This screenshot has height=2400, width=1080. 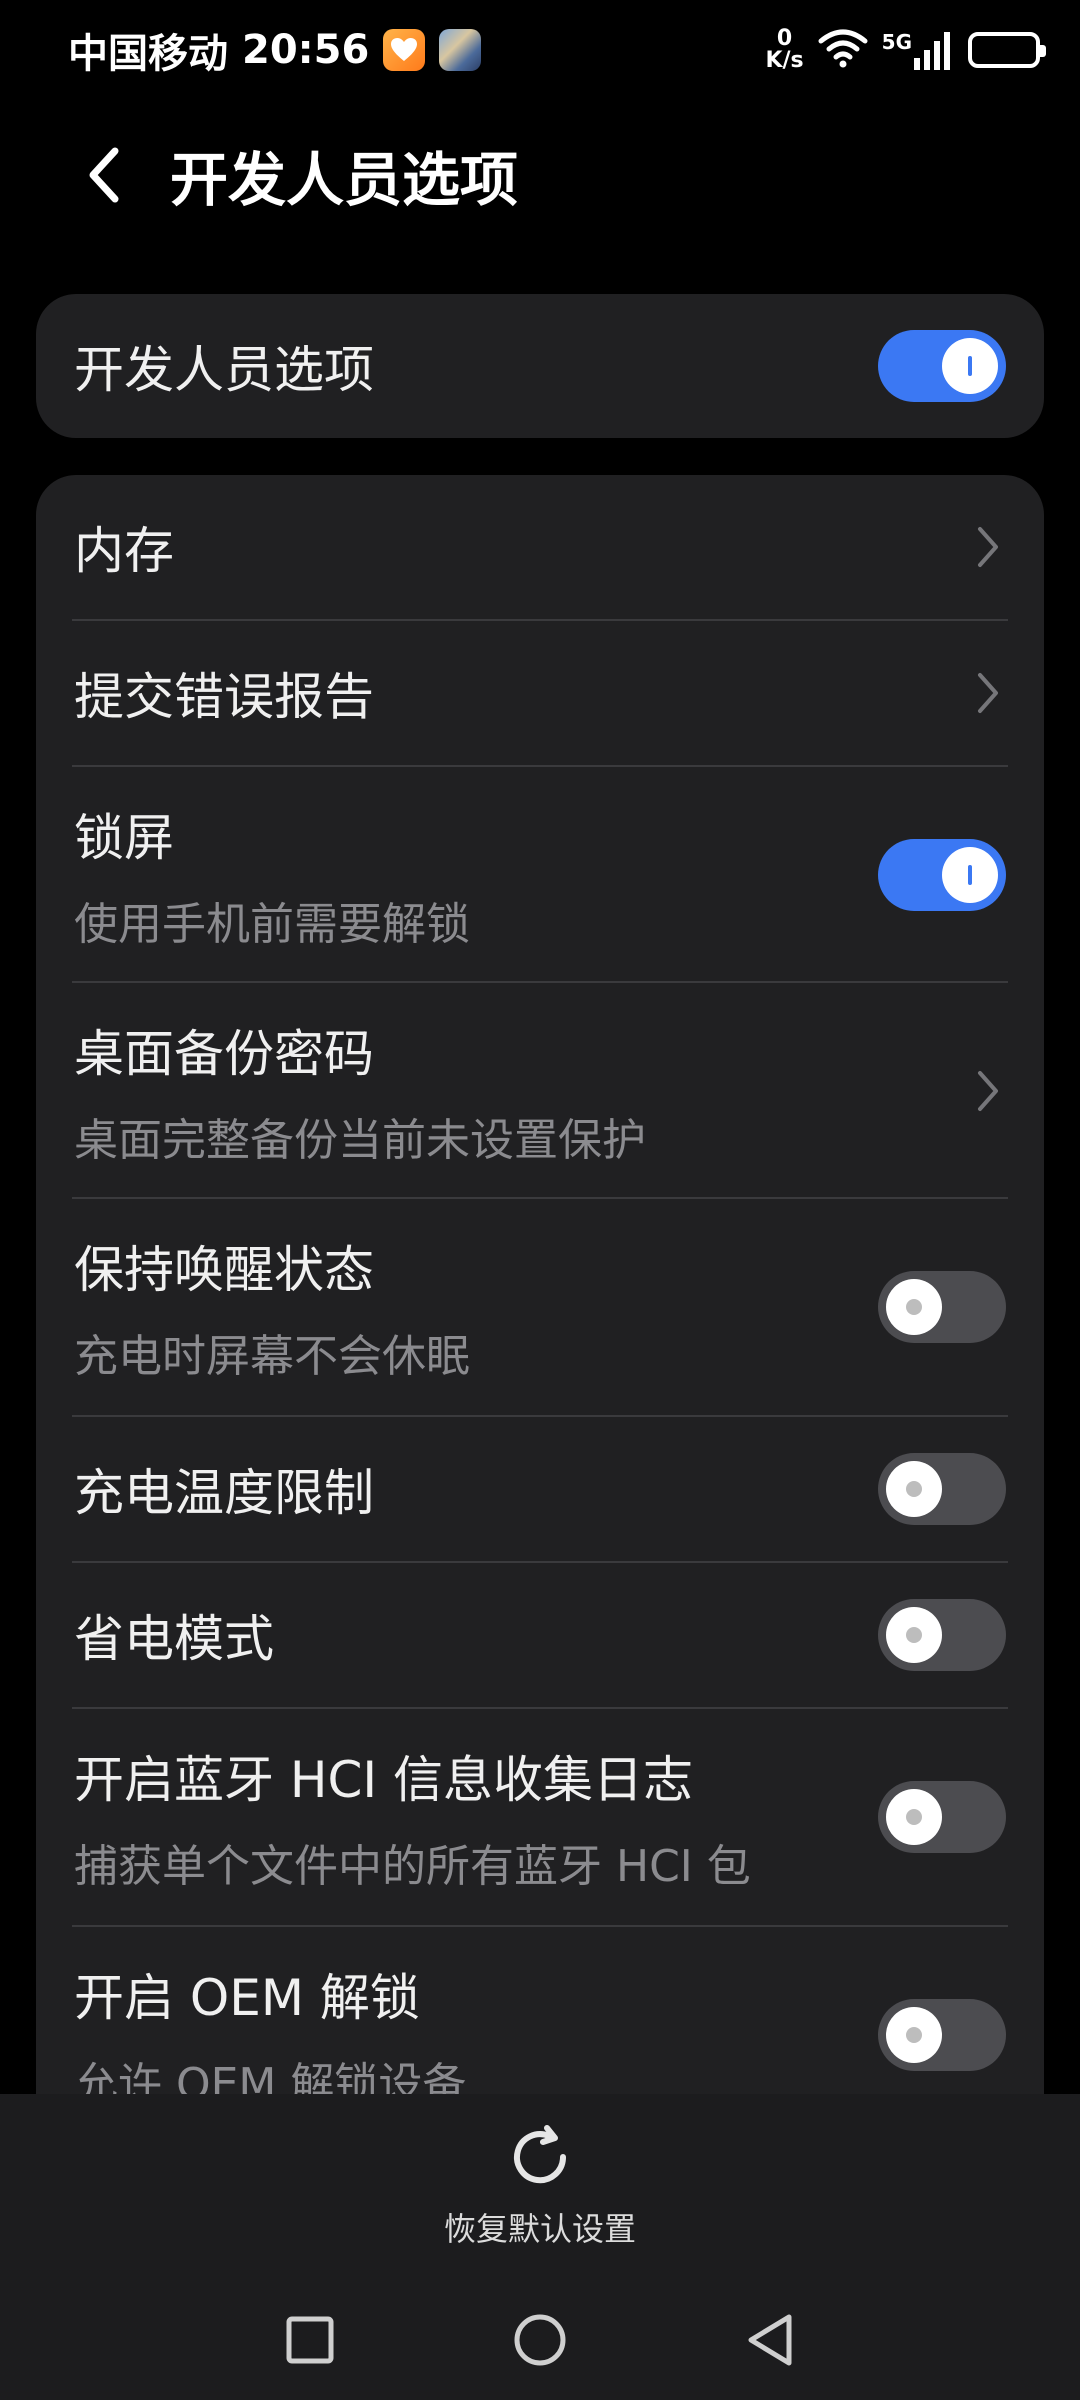 I want to click on back-nav-button, so click(x=770, y=2340).